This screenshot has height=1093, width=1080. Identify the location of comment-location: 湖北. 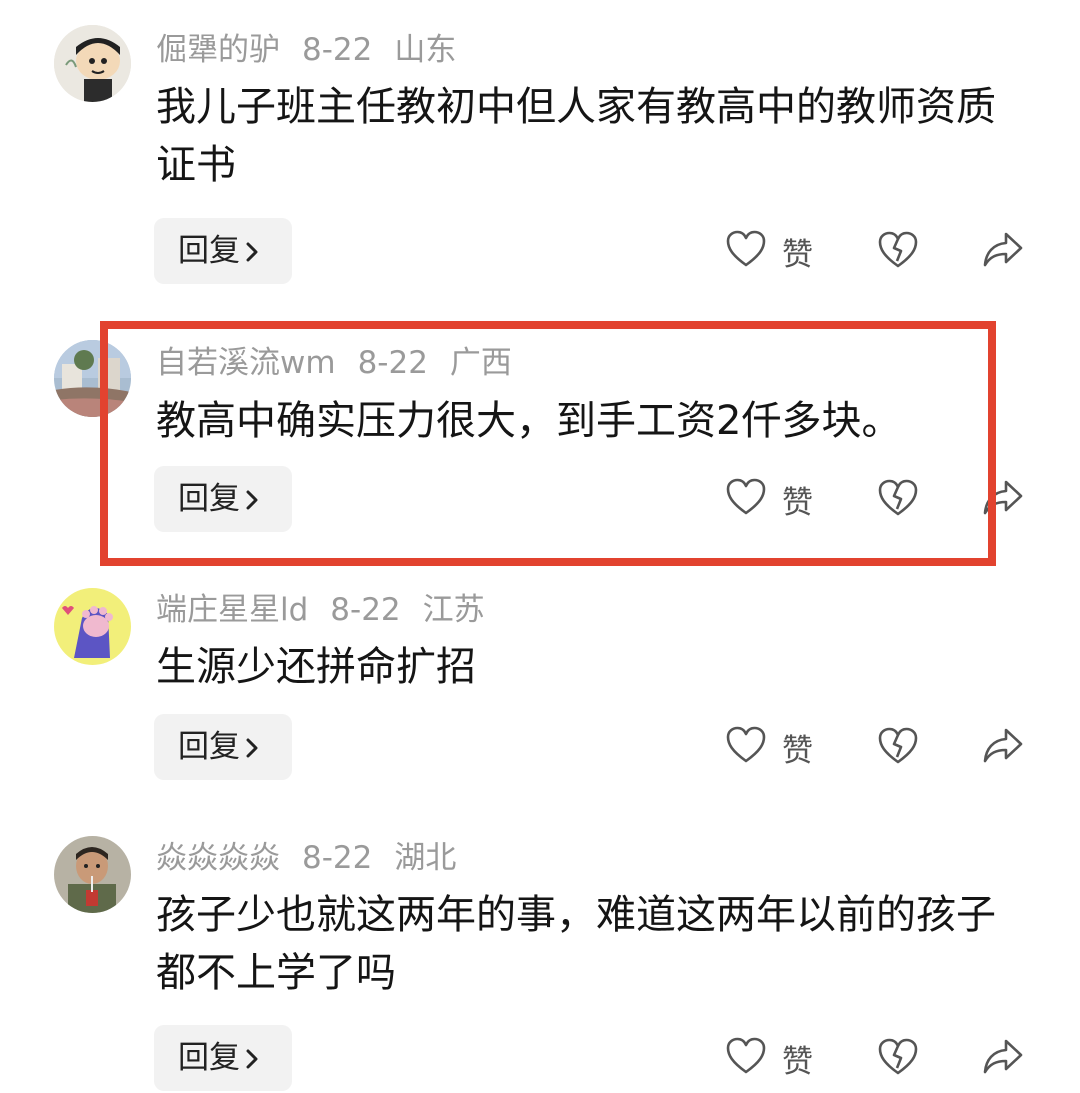
(425, 858).